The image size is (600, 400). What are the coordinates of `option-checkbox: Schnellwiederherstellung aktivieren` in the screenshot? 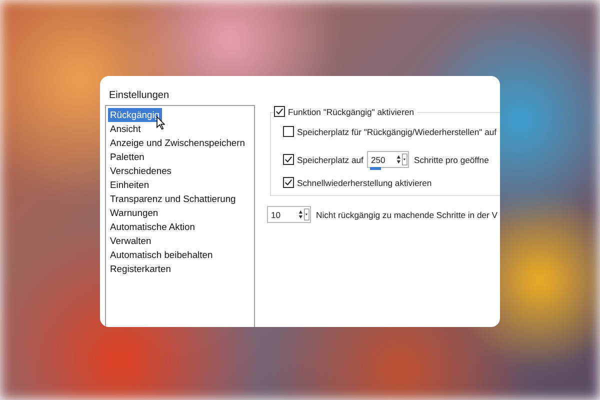 It's located at (357, 182).